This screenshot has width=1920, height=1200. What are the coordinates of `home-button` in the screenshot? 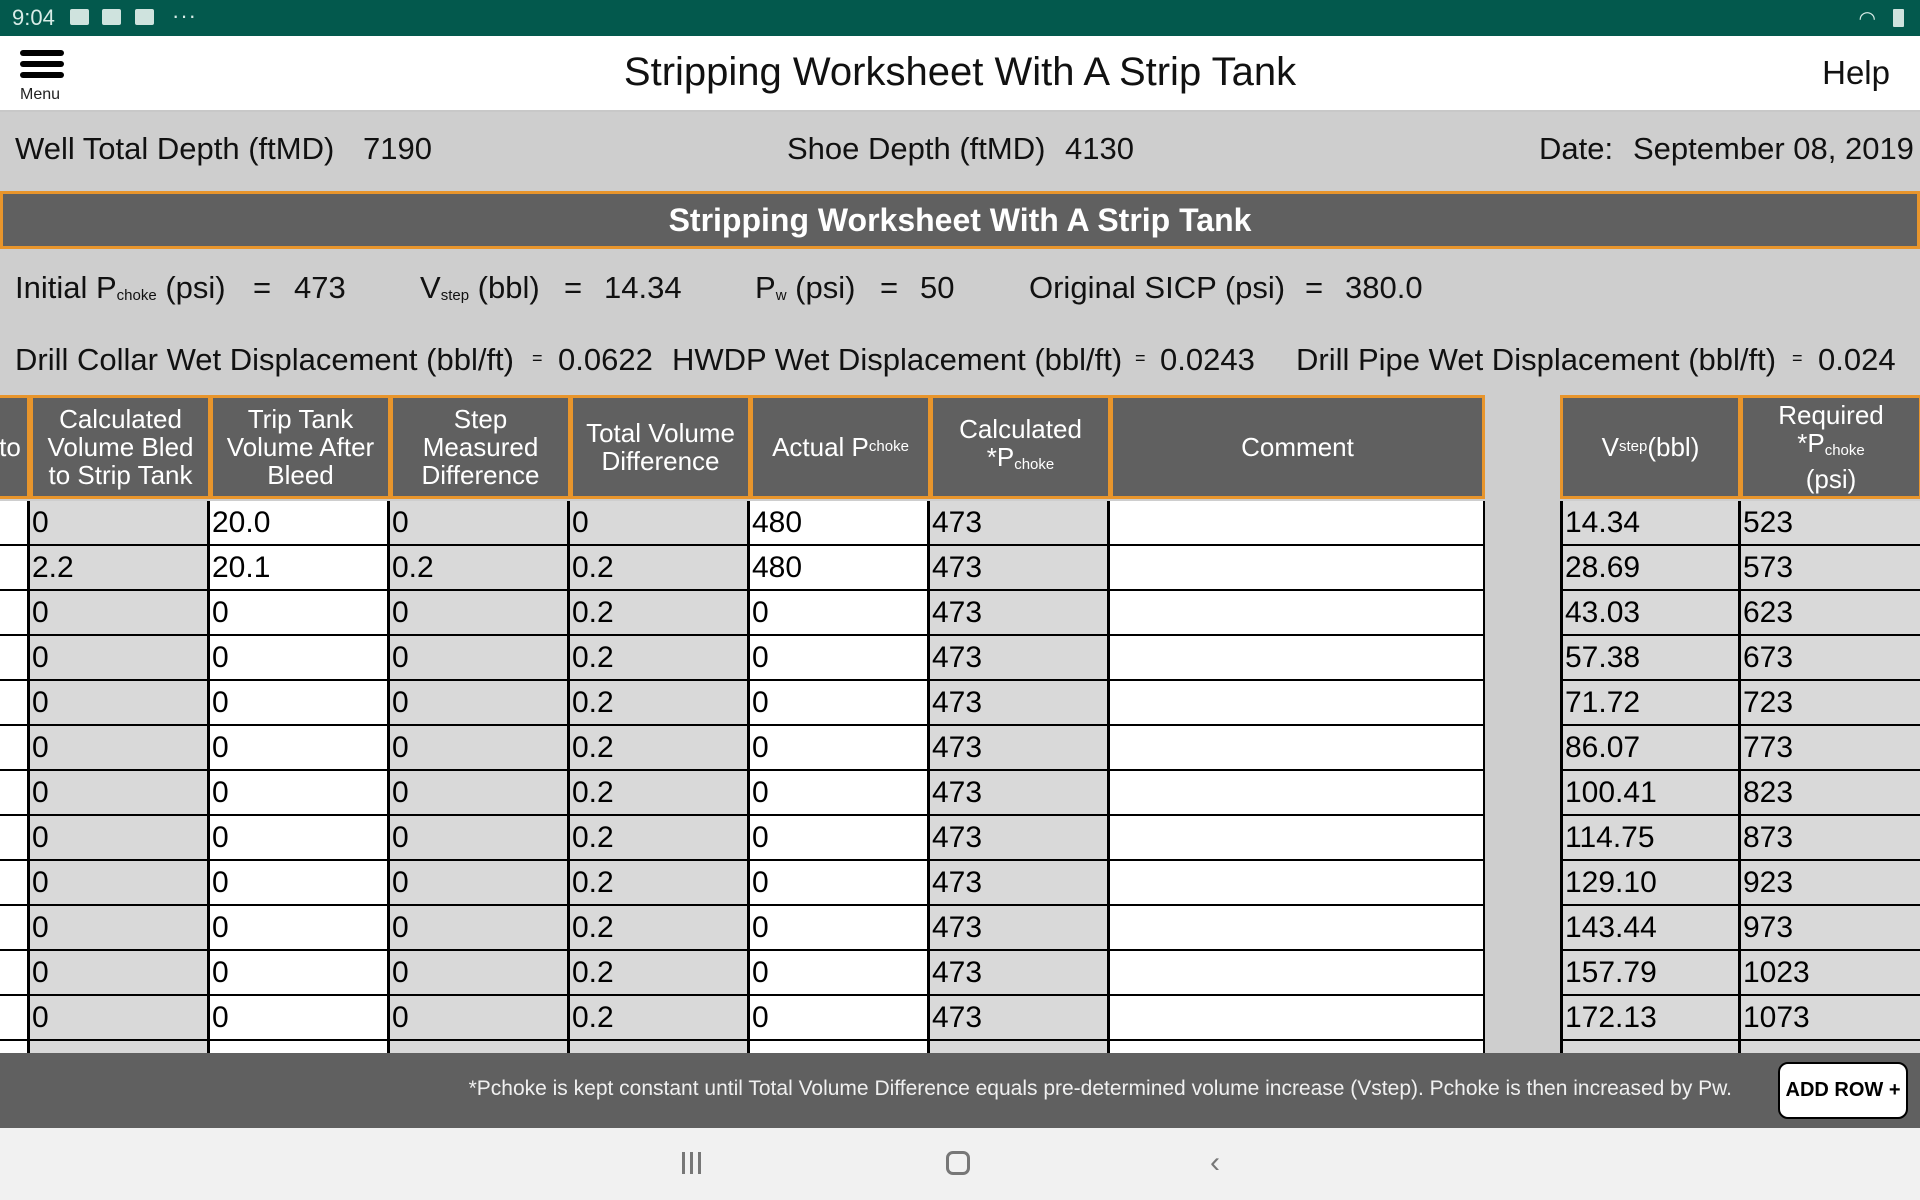 It's located at (958, 1163).